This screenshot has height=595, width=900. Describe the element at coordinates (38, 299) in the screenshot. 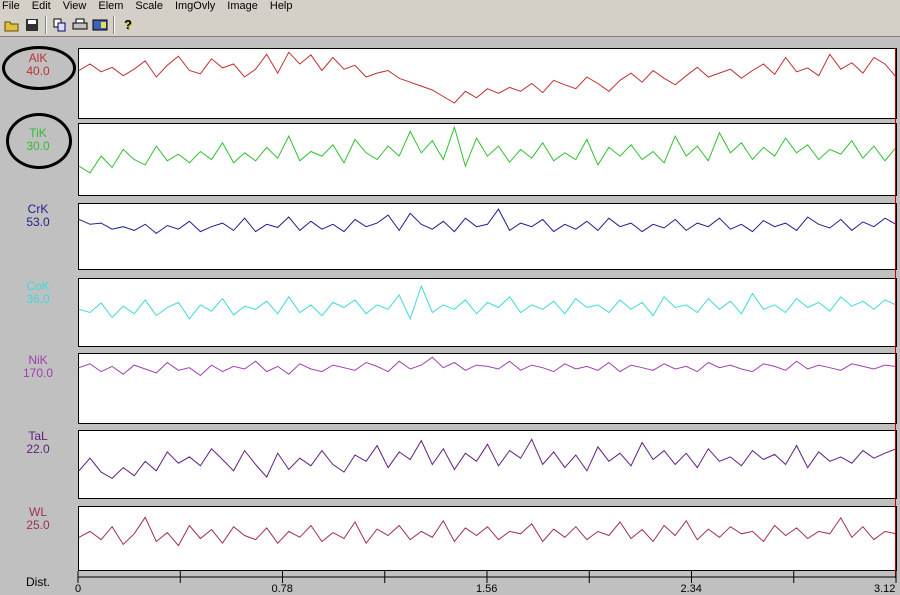

I see `element-scale: 36.0` at that location.